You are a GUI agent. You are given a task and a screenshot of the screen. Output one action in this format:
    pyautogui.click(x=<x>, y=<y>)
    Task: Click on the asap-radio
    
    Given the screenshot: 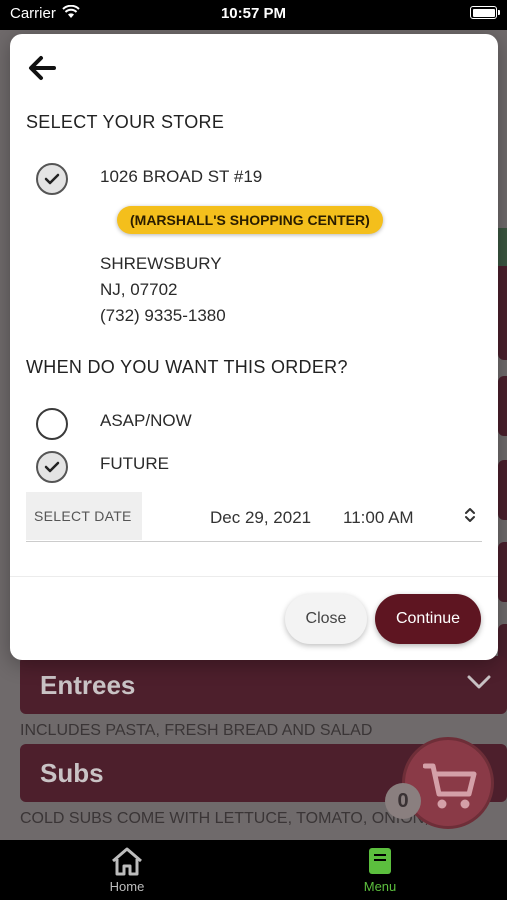 What is the action you would take?
    pyautogui.click(x=52, y=424)
    